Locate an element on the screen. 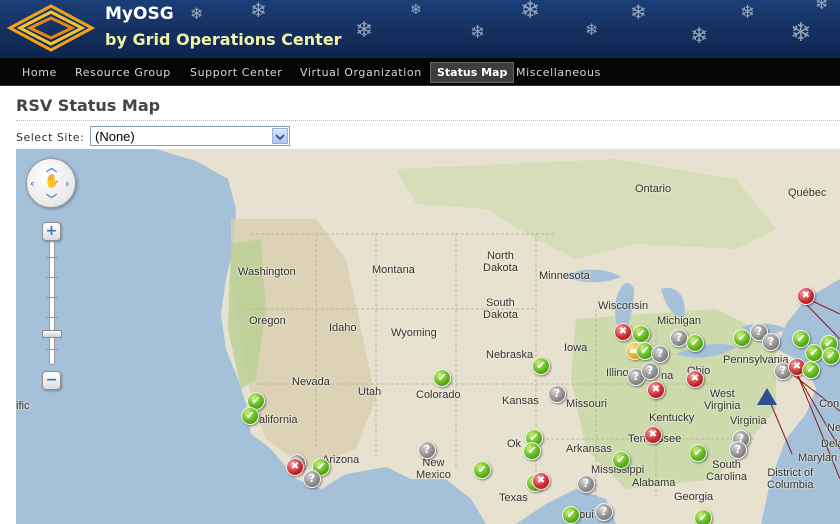  map-label-wyoming: Wyoming is located at coordinates (414, 333).